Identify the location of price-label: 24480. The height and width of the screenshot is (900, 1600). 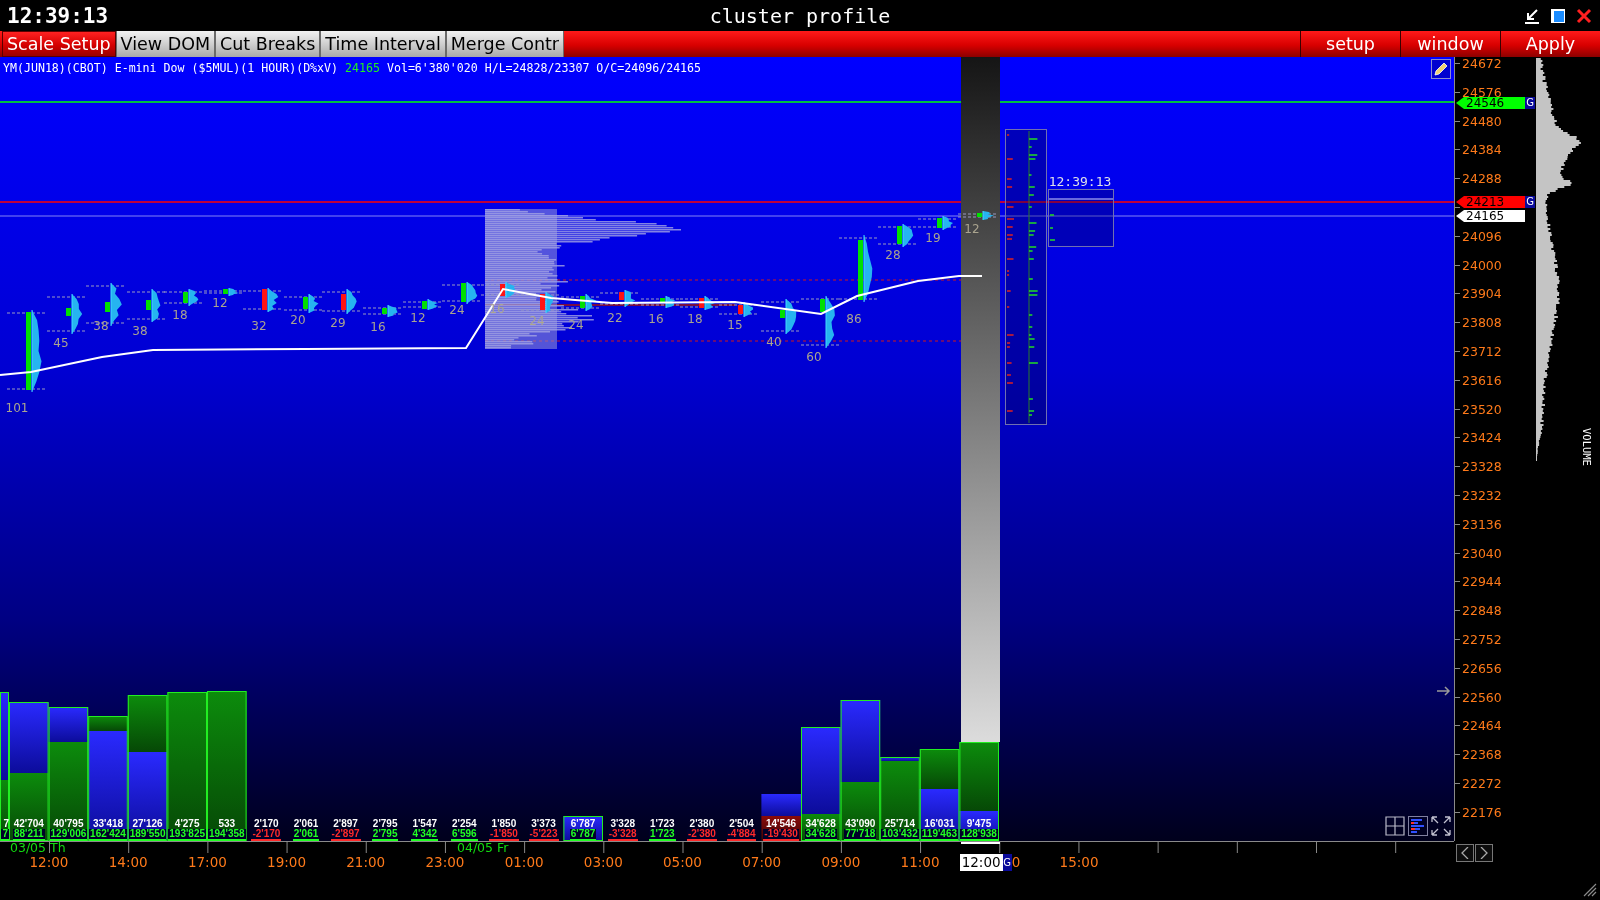
(1482, 121).